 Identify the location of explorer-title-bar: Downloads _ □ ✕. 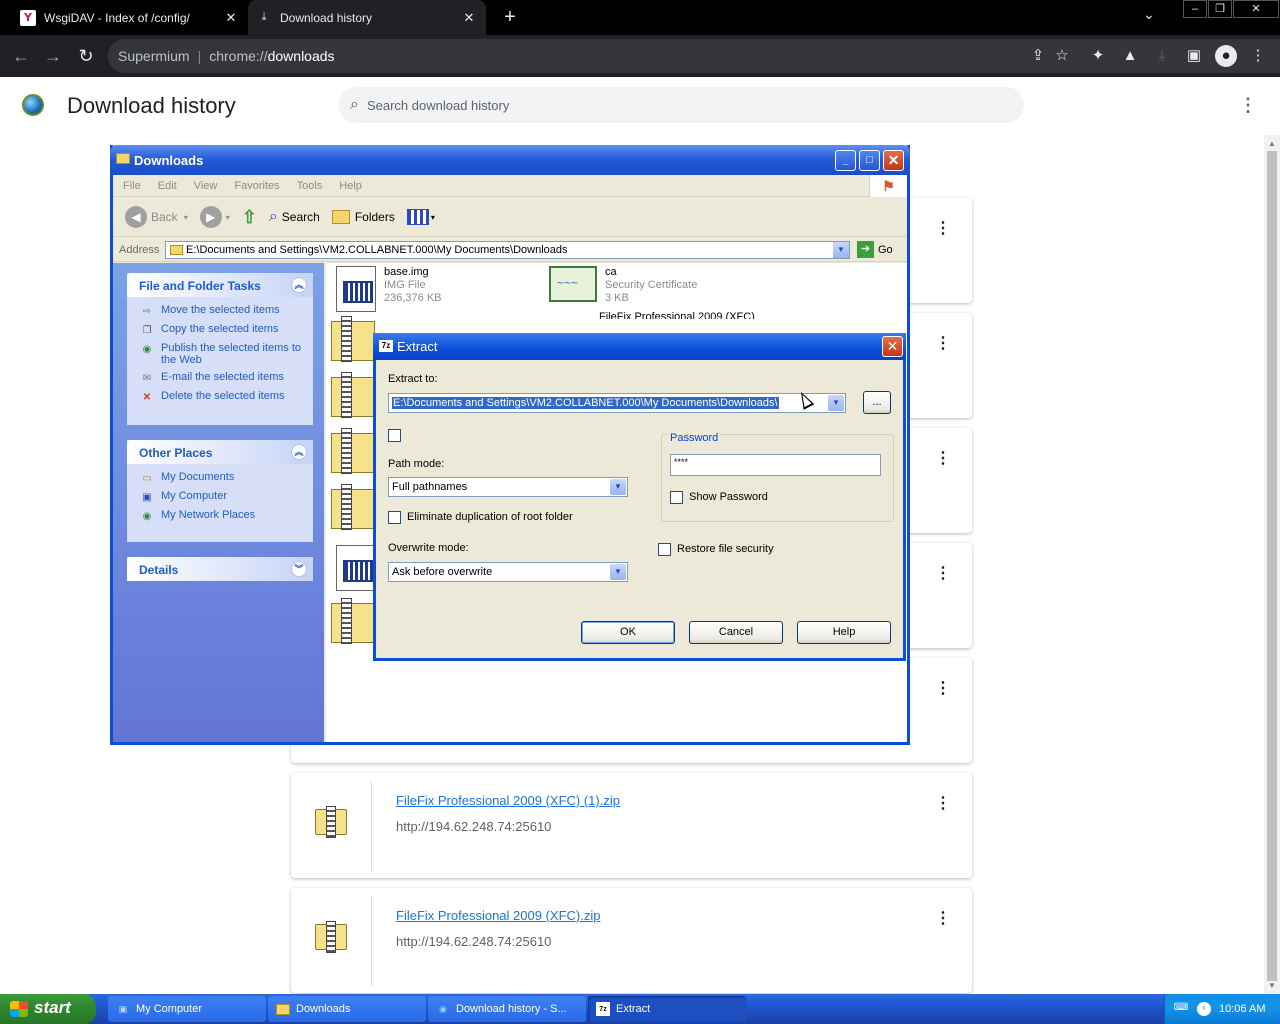
(510, 160).